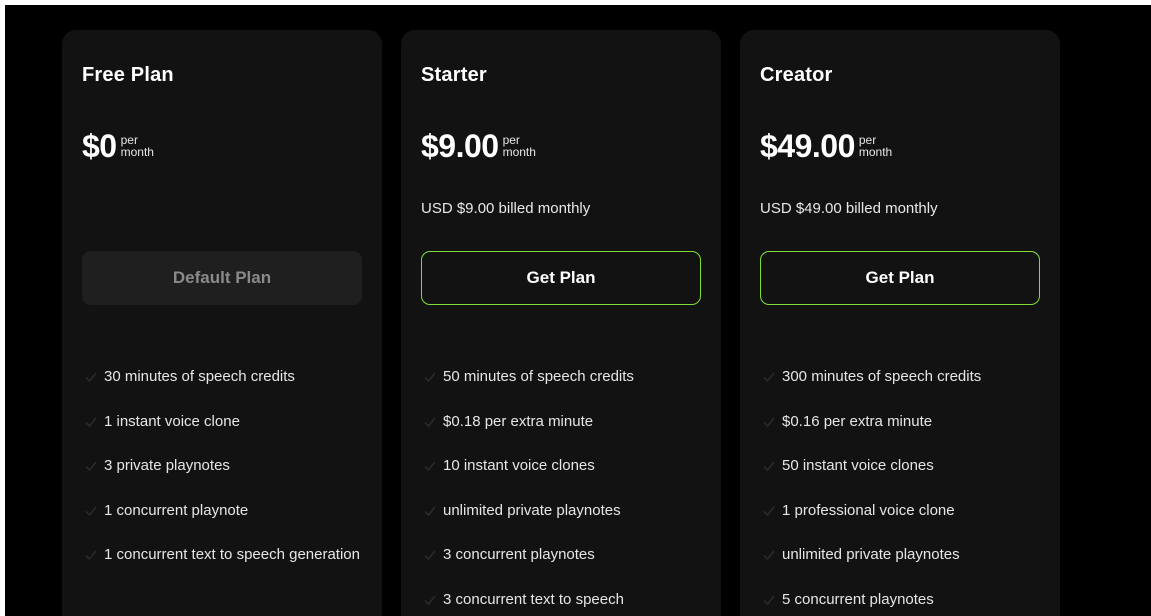 The width and height of the screenshot is (1151, 616). Describe the element at coordinates (232, 554) in the screenshot. I see `feature-text: 1 concurrent text to speech generation` at that location.